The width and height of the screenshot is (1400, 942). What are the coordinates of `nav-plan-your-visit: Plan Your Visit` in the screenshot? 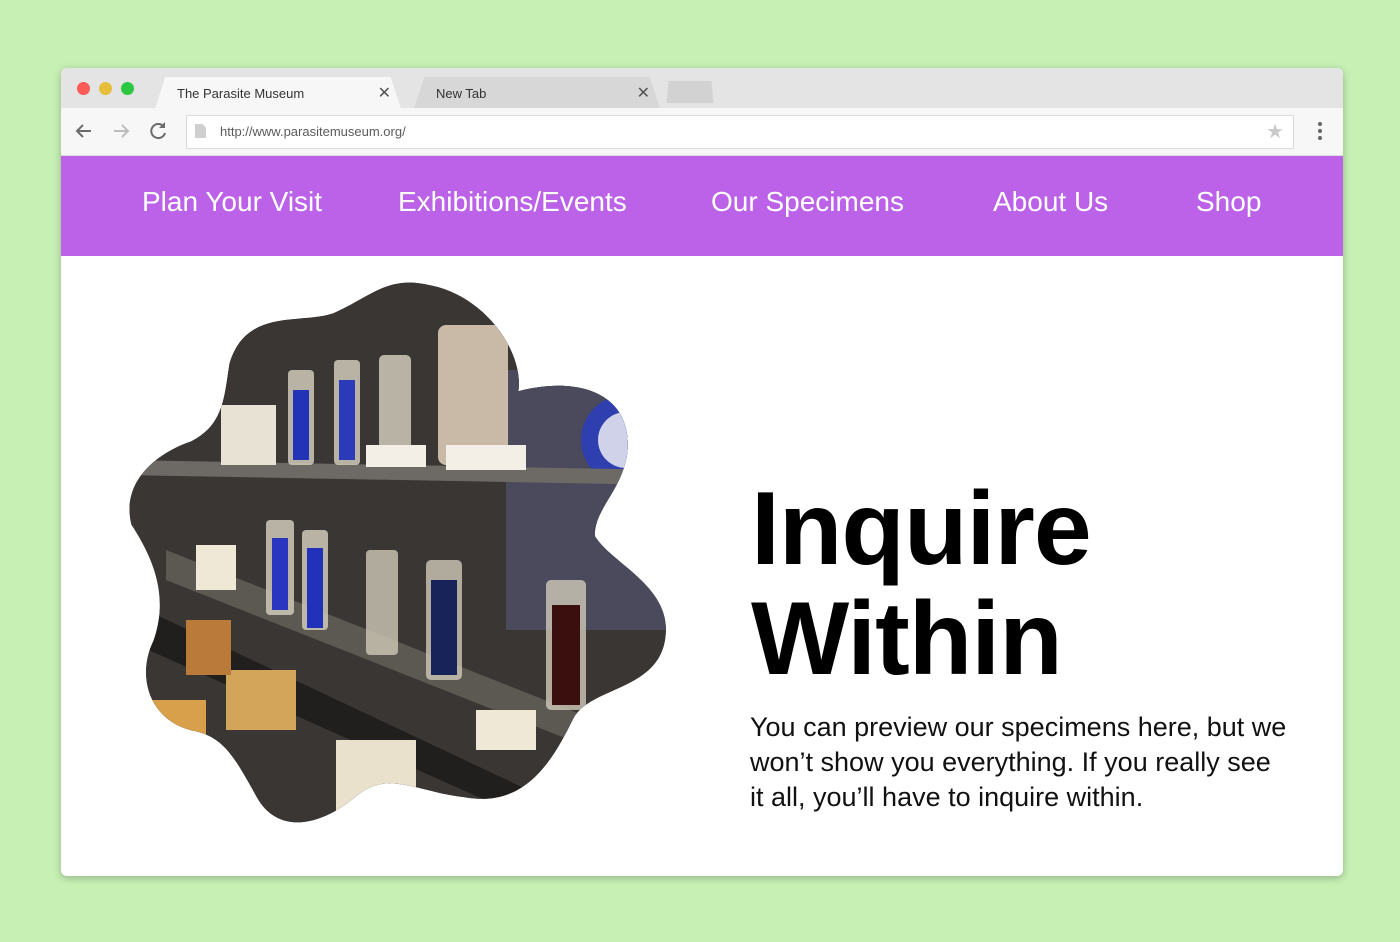 It's located at (232, 202).